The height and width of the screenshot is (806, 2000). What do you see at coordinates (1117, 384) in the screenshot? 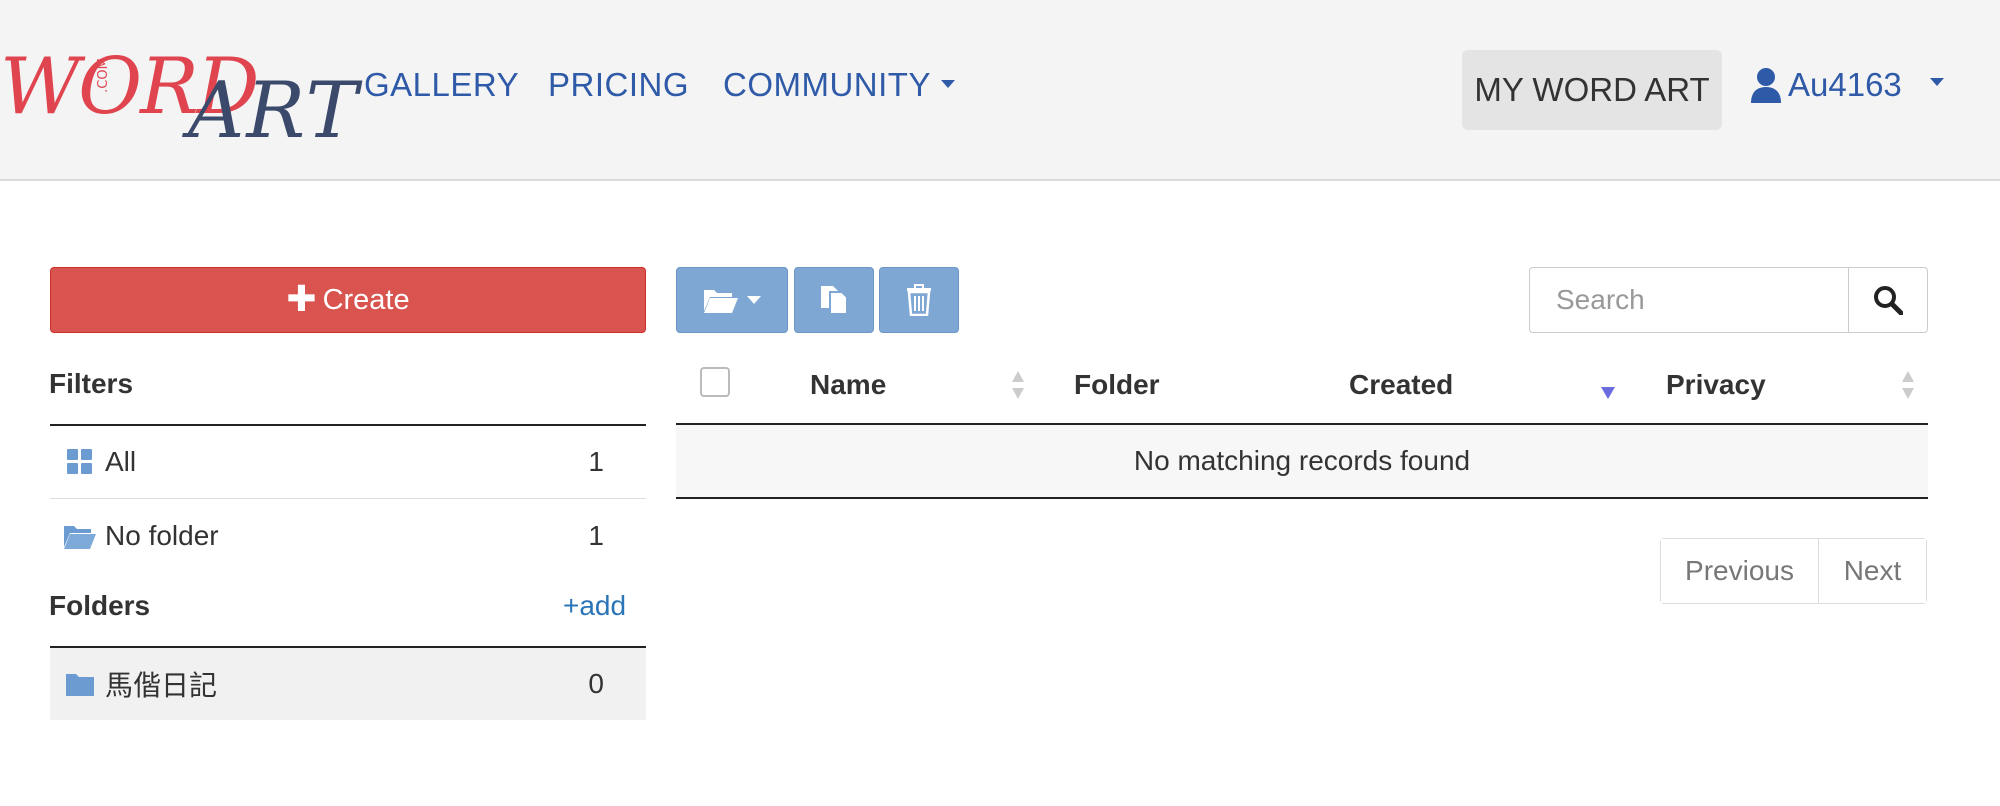
I see `column-header-folder: Folder` at bounding box center [1117, 384].